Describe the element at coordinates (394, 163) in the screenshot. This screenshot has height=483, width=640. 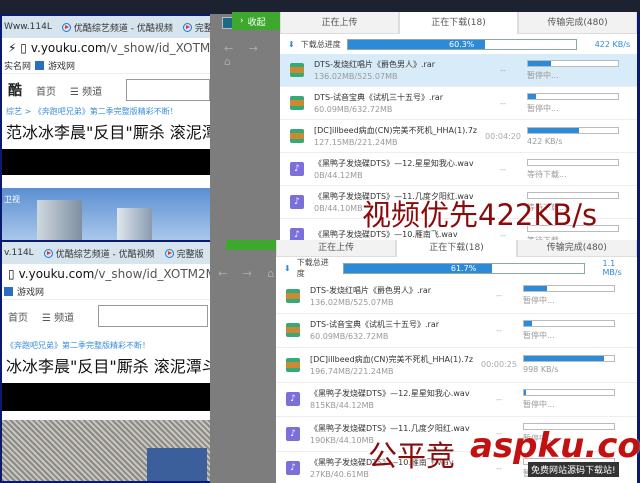
I see `file-name: 《黑鸭子发烧碟DTS》—12.星星知我心.wav` at that location.